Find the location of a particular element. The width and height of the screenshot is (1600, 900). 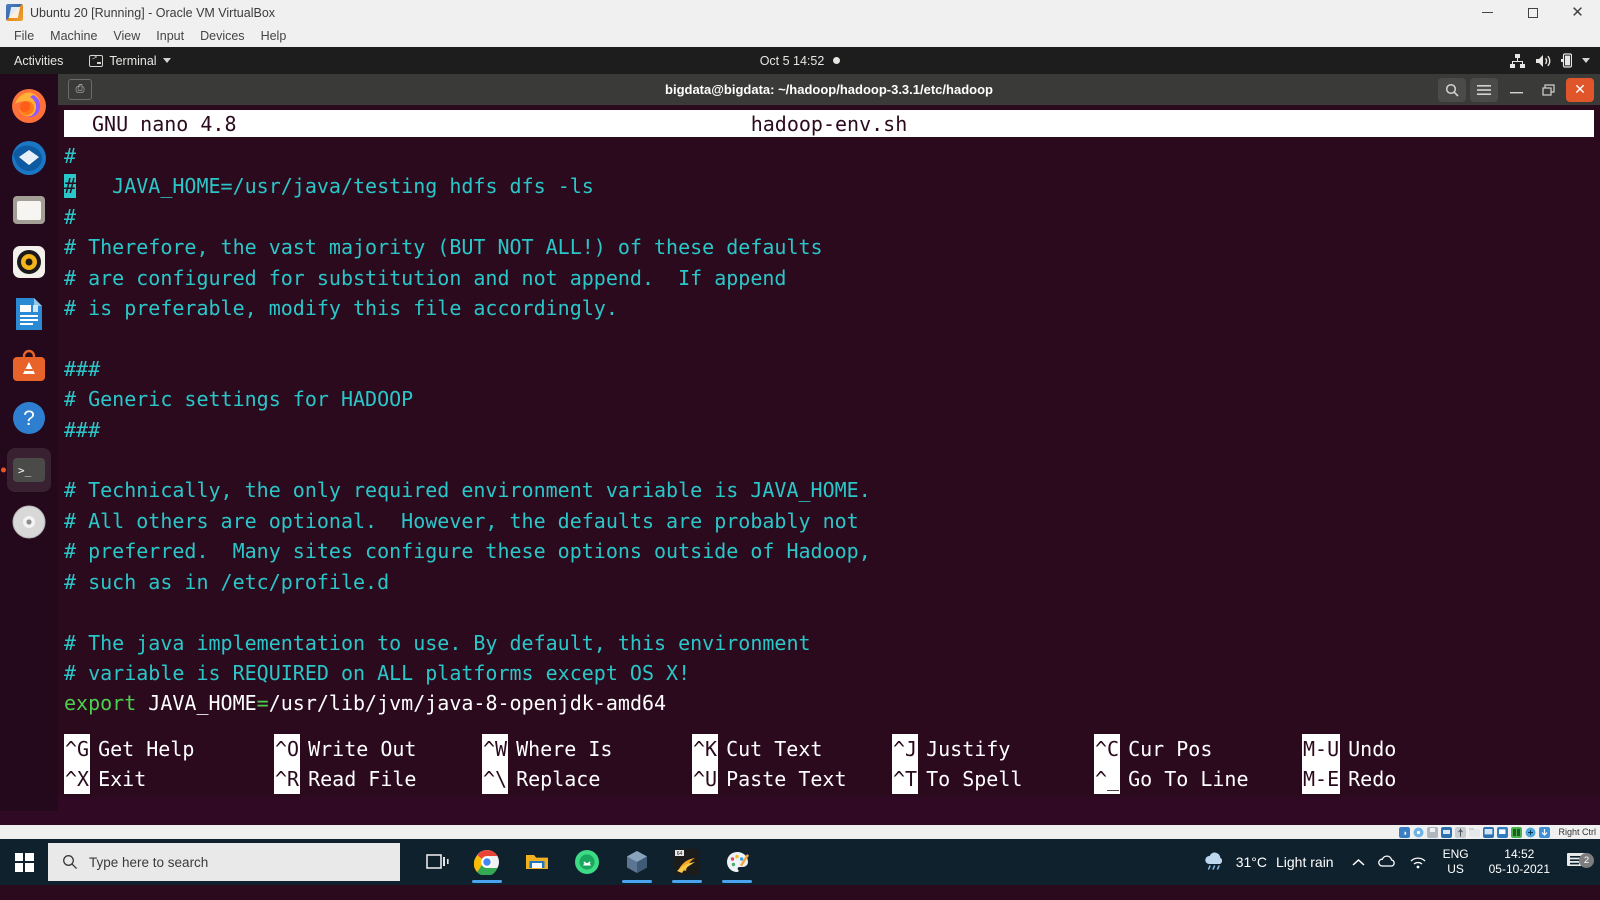

nano-shortcut: ^T To Spell is located at coordinates (957, 779).